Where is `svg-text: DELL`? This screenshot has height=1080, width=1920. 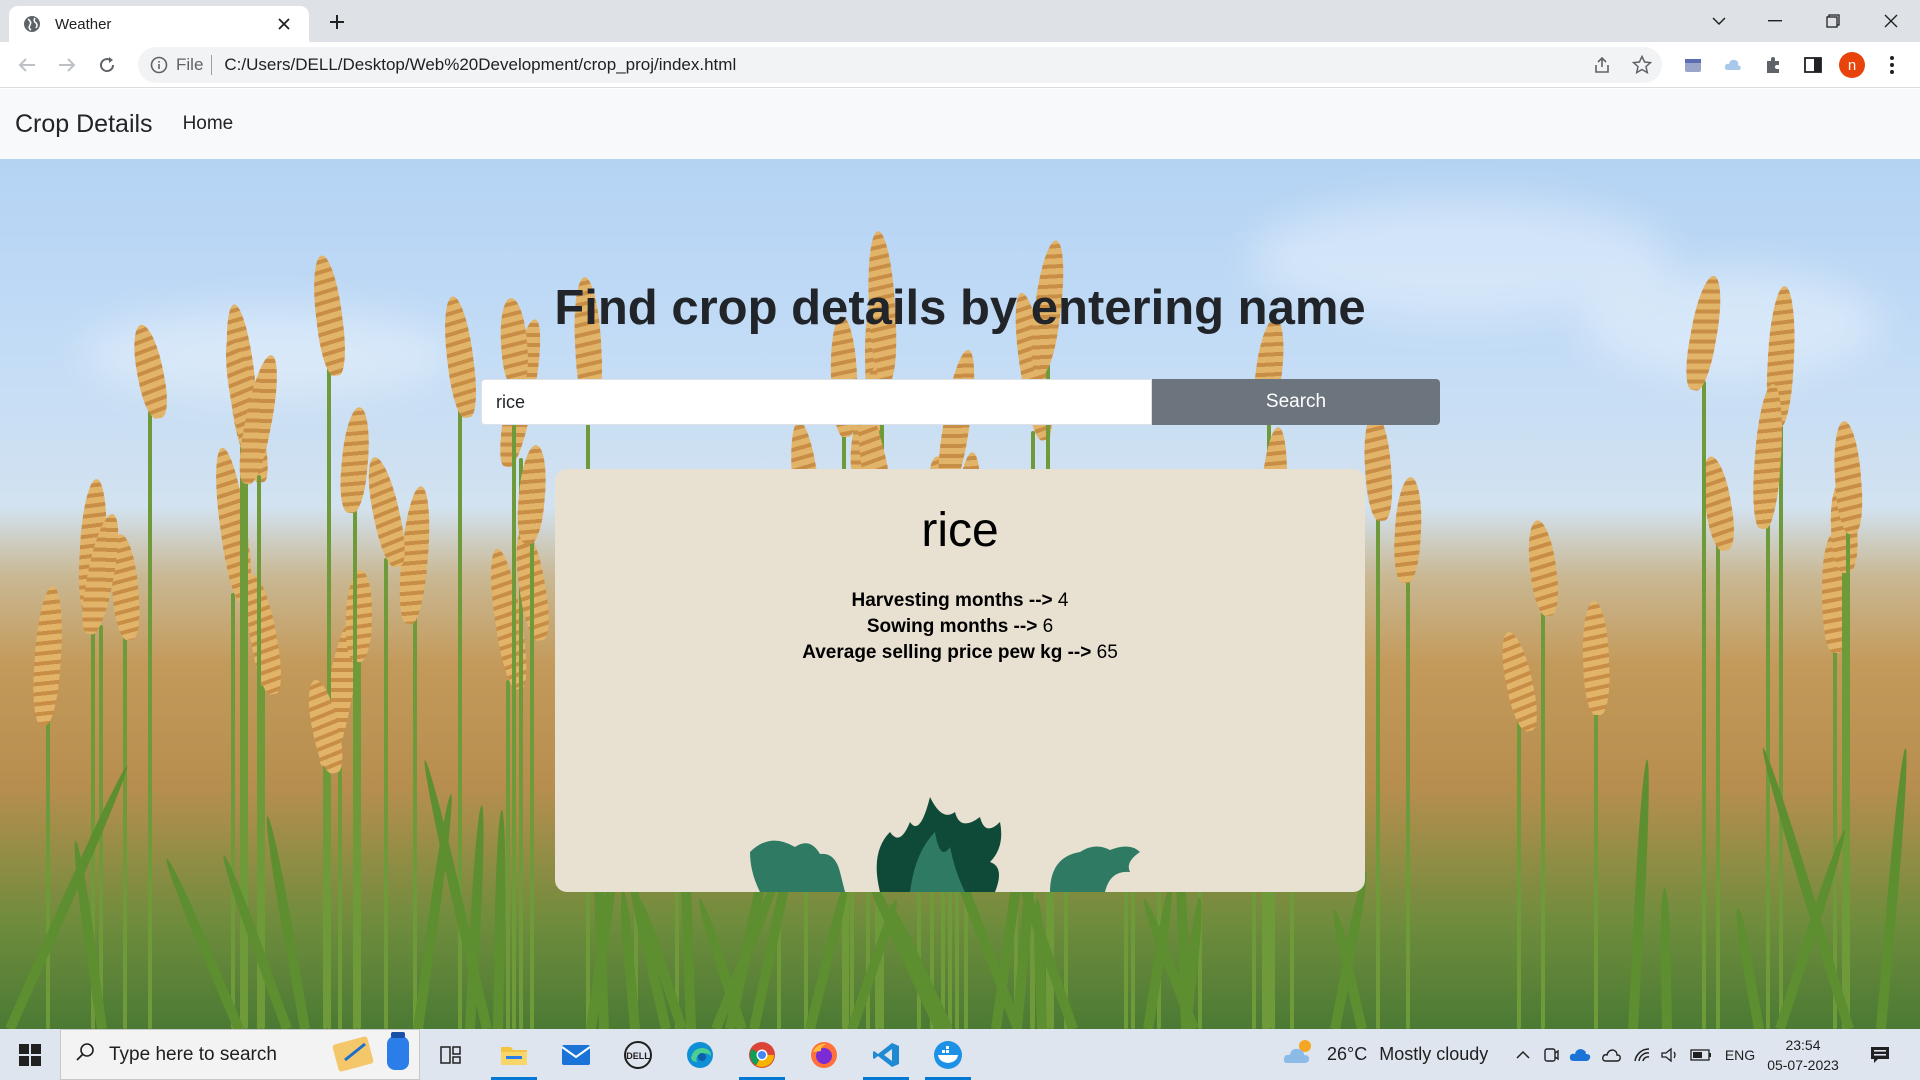 svg-text: DELL is located at coordinates (638, 1056).